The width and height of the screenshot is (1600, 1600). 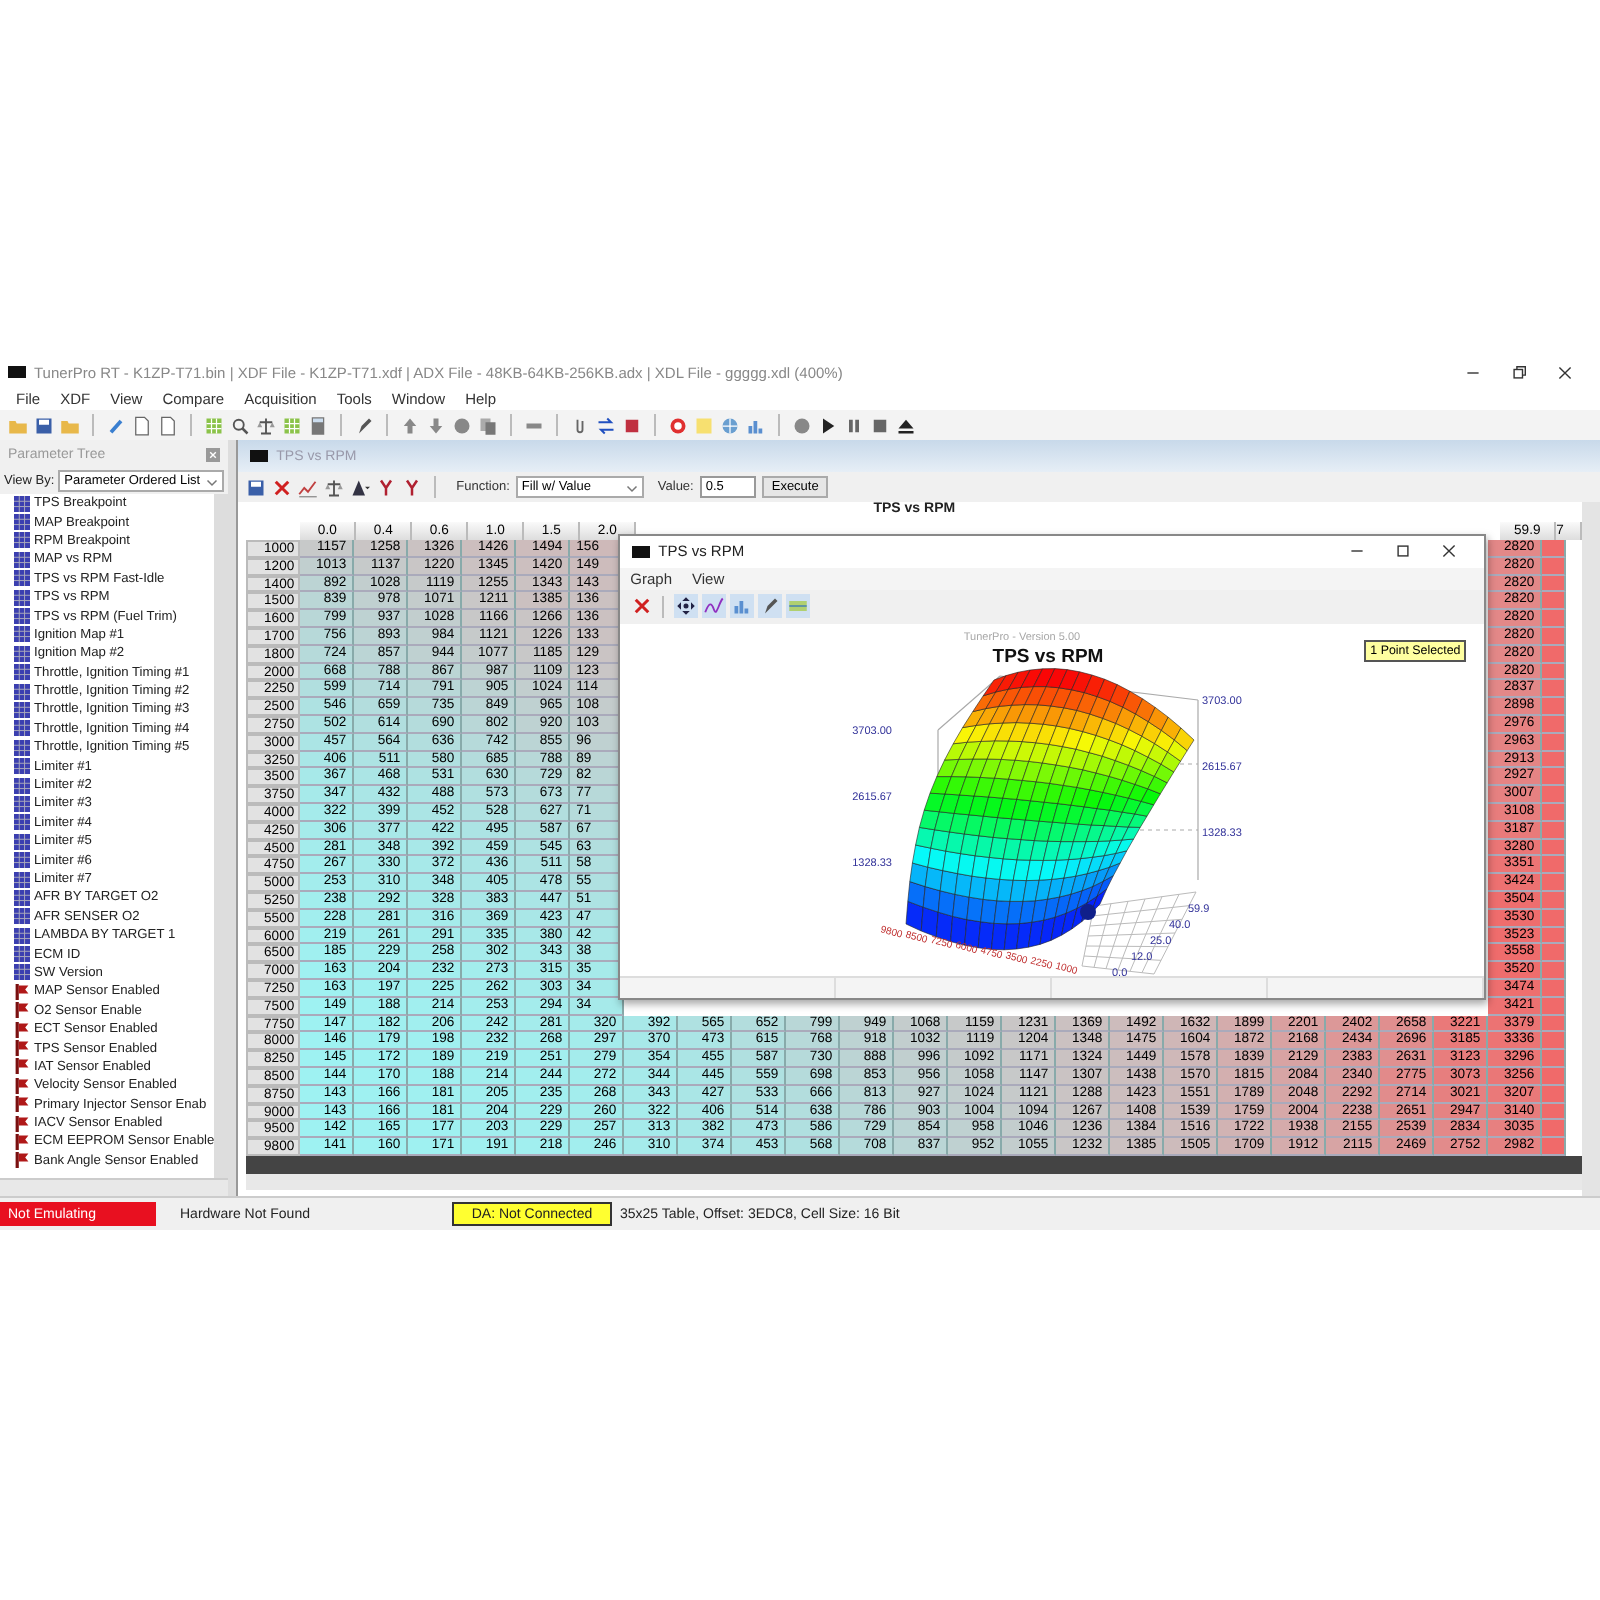 What do you see at coordinates (1048, 657) in the screenshot?
I see `chart-title: TPS vs RPM` at bounding box center [1048, 657].